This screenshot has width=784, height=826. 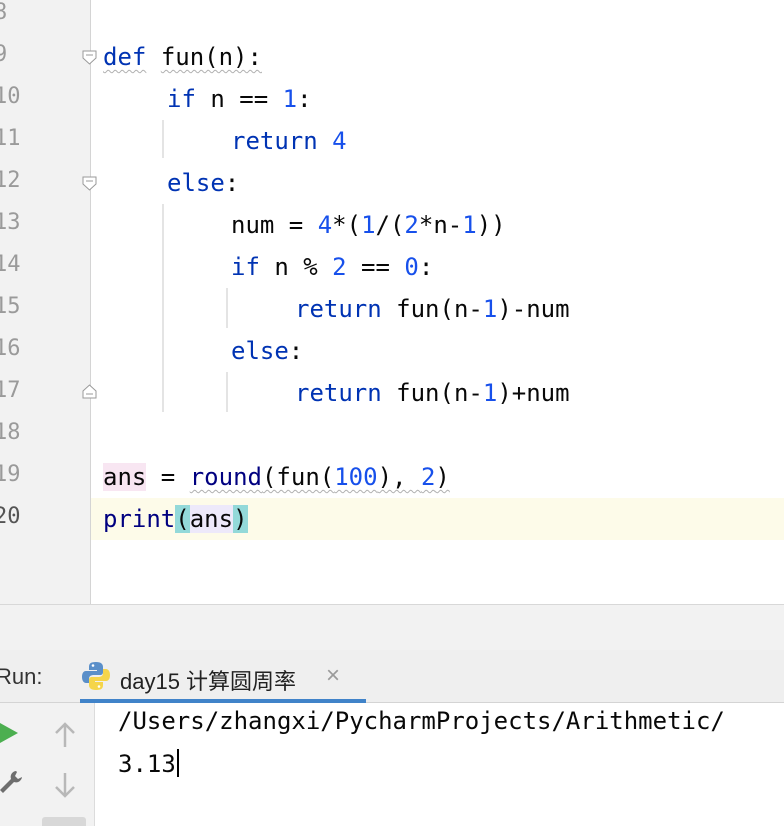 I want to click on code-line: def fun(n):, so click(x=182, y=57).